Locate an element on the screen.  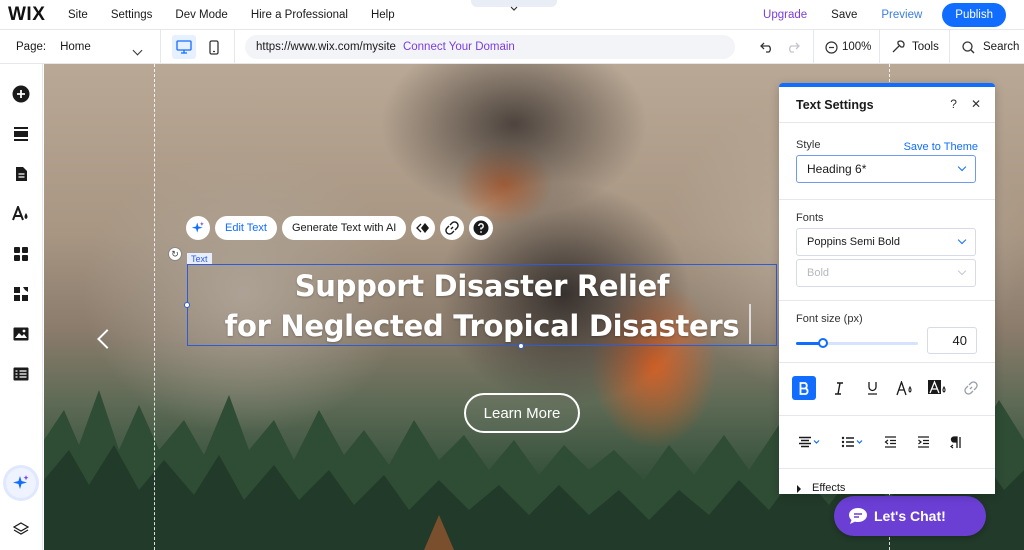
upgrade-link: Upgrade is located at coordinates (785, 15).